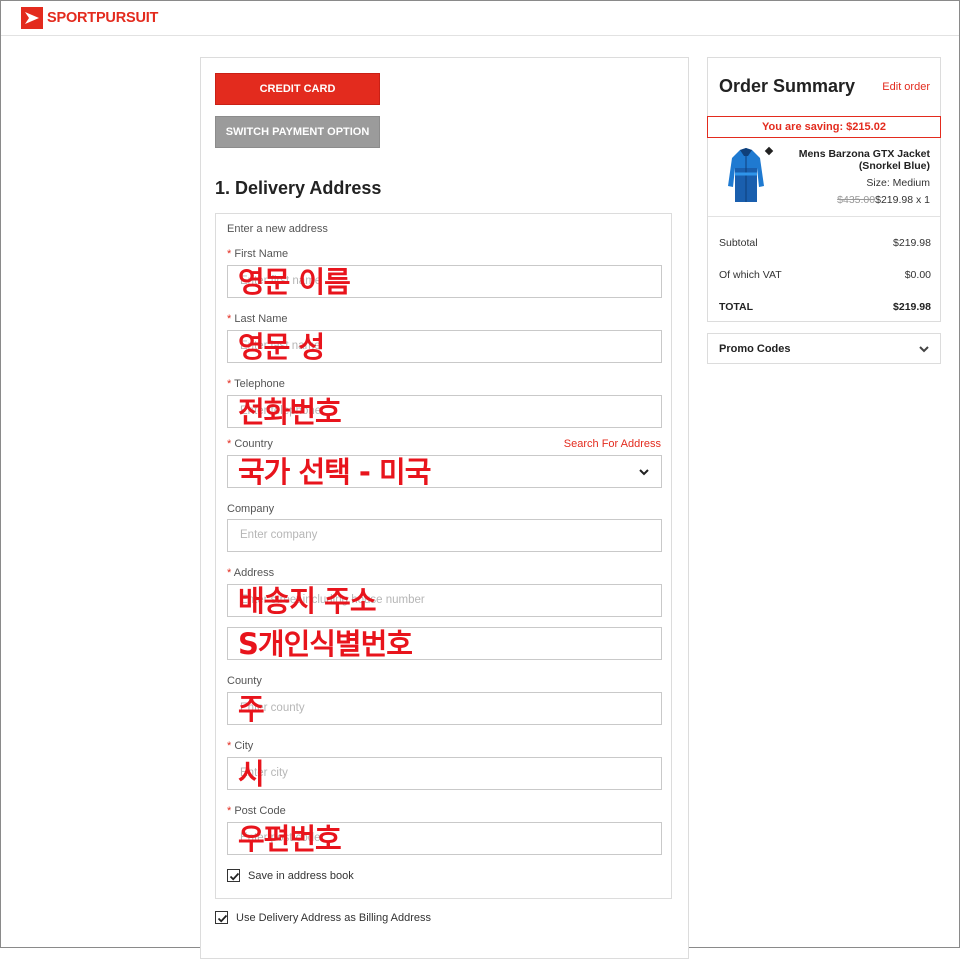 Image resolution: width=960 pixels, height=959 pixels. Describe the element at coordinates (294, 282) in the screenshot. I see `first-name-annotation: 영문 이름` at that location.